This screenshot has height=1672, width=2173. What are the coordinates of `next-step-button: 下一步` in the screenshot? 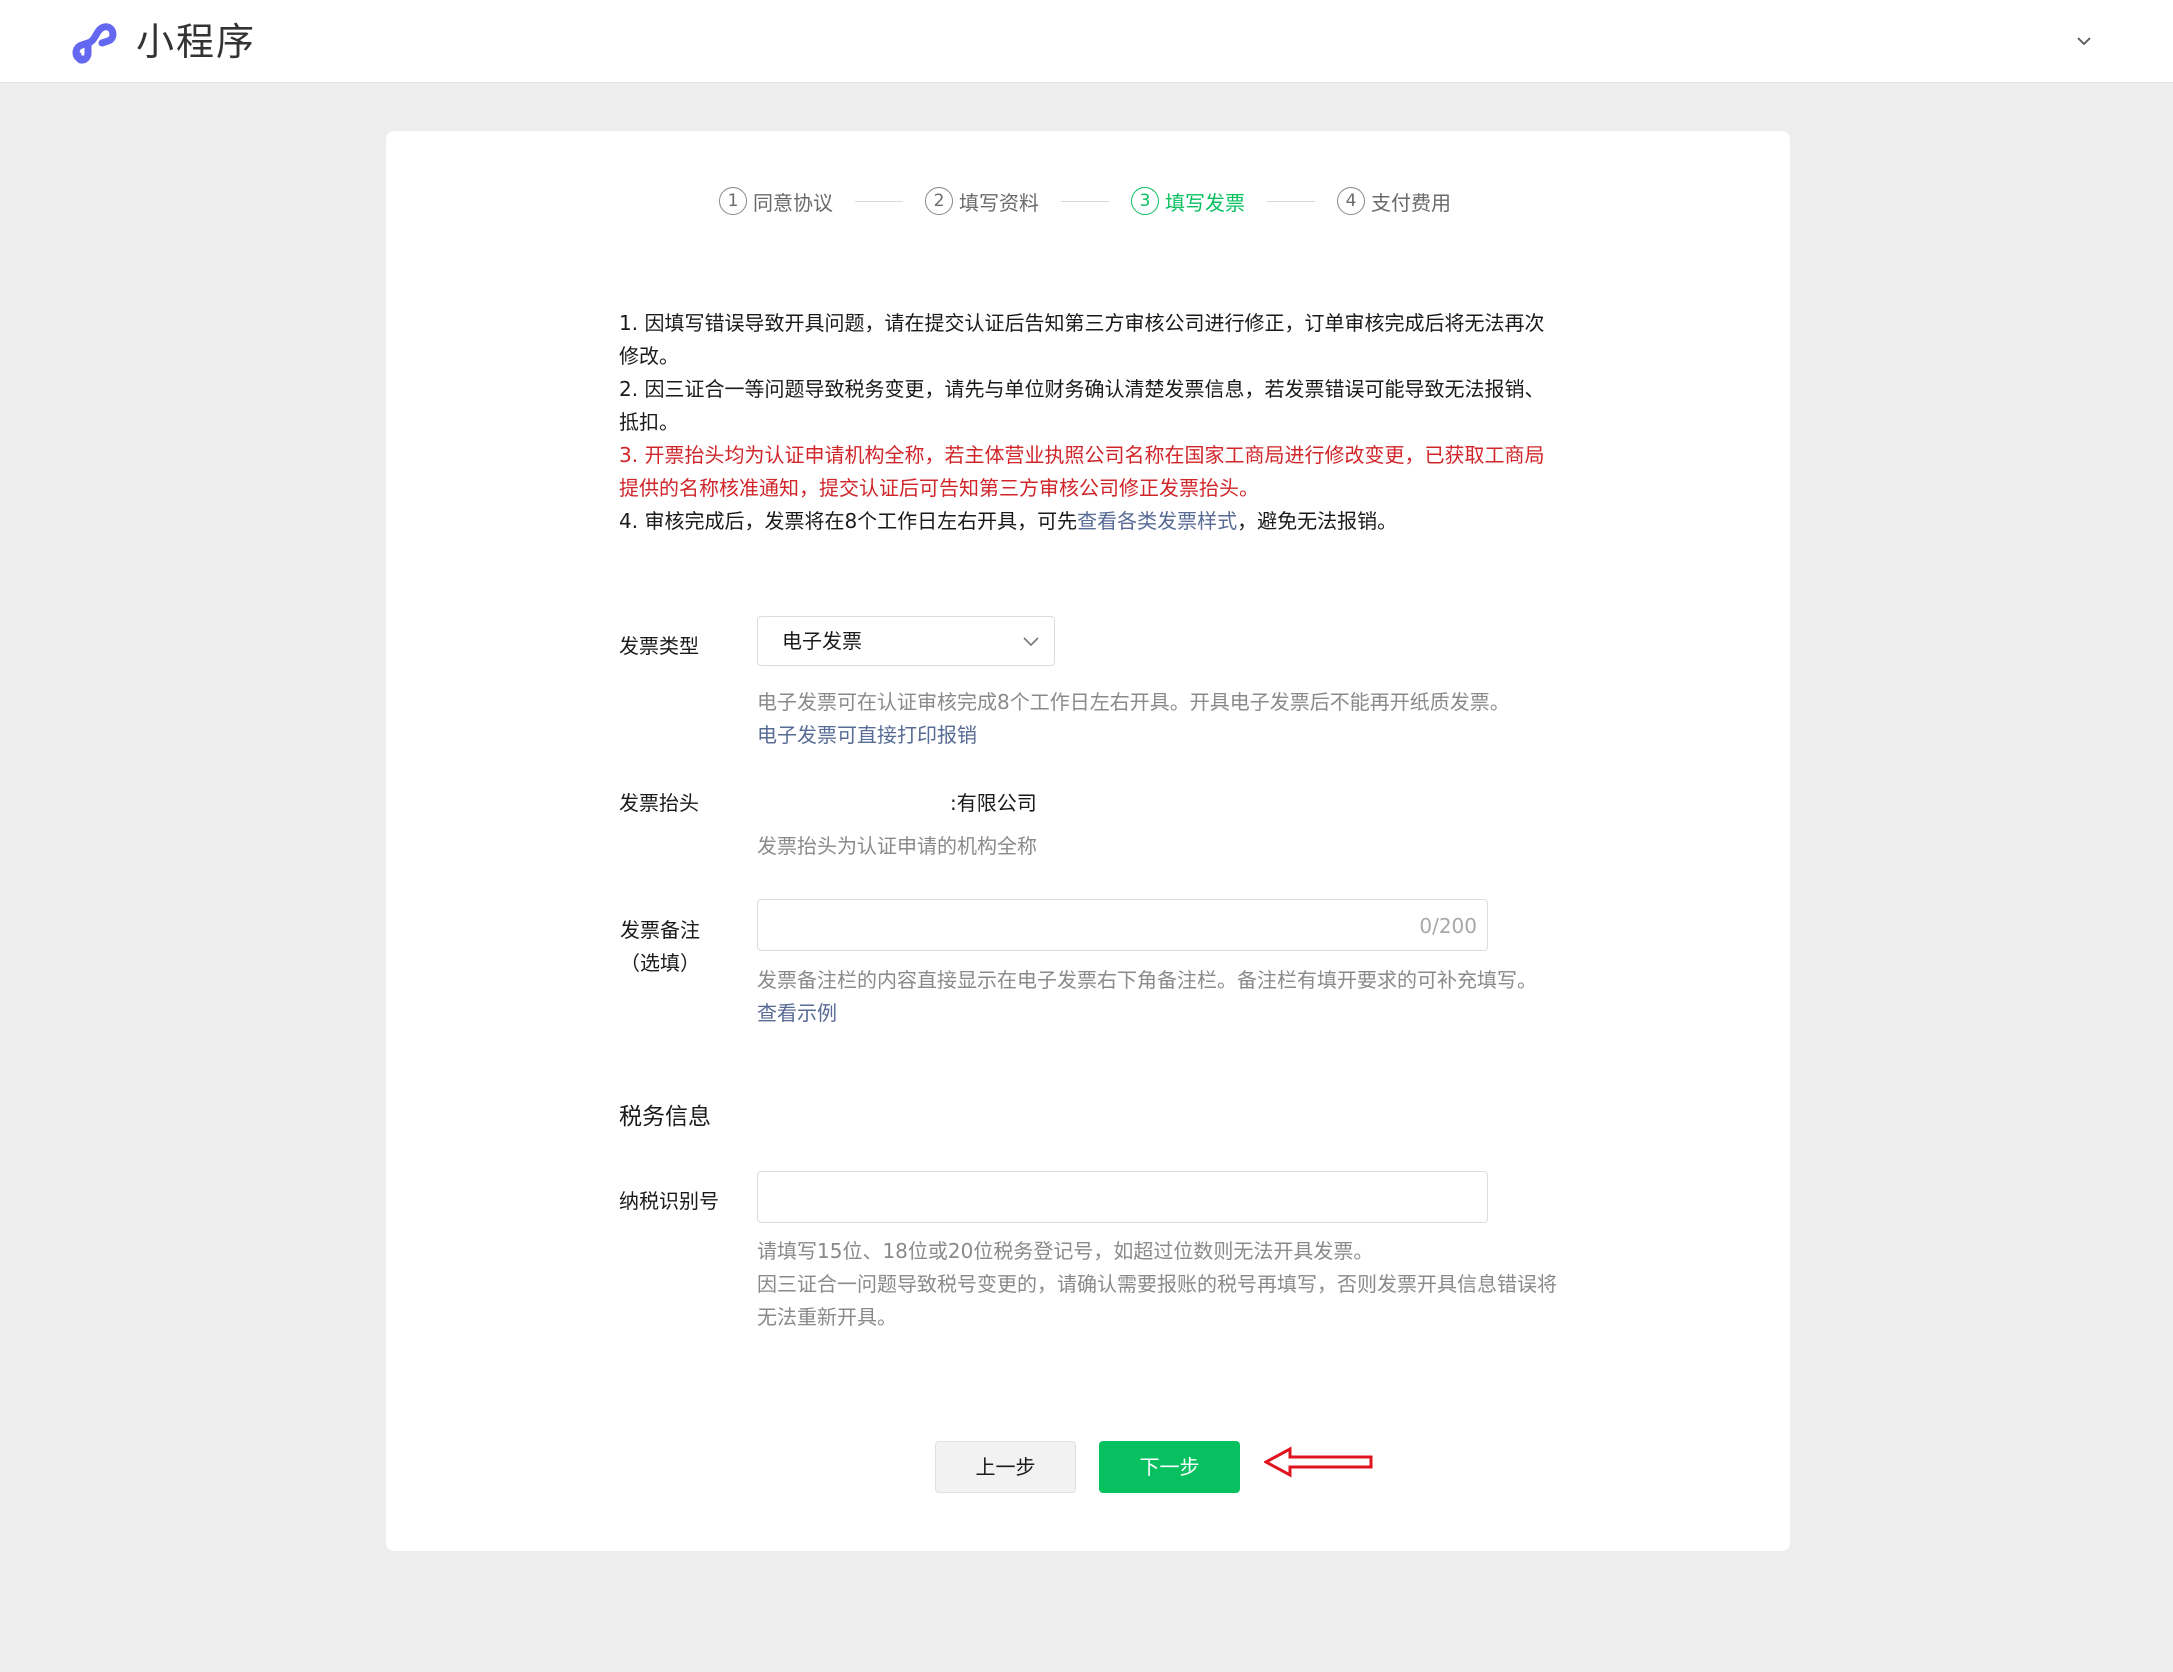 It's located at (1169, 1467).